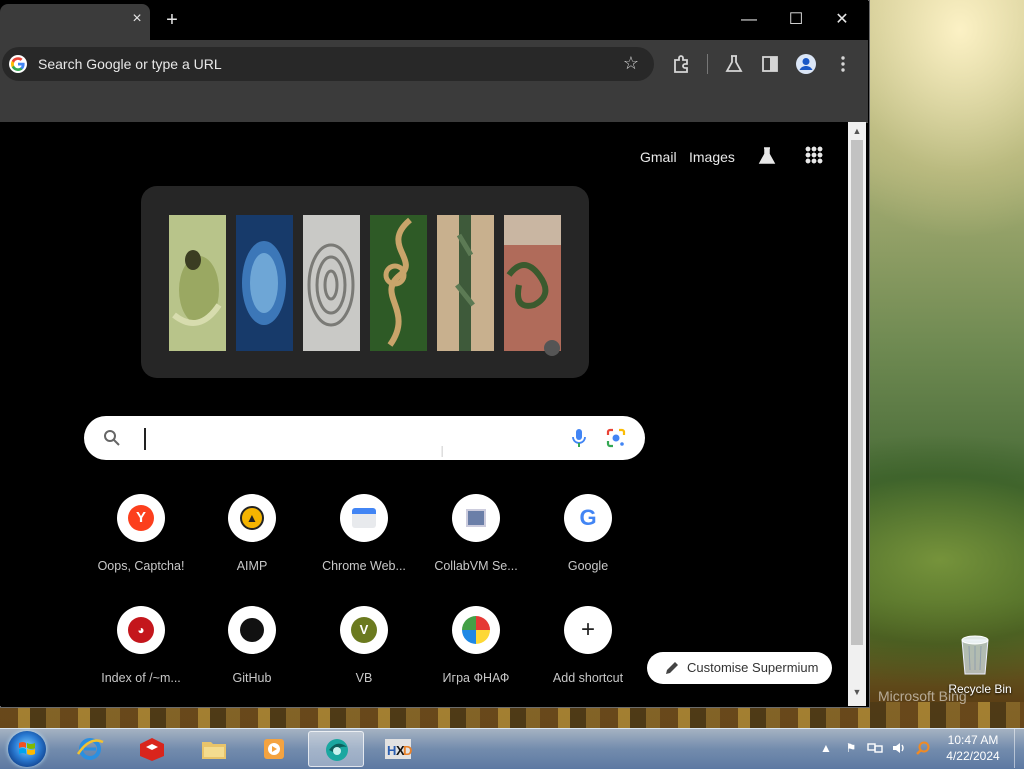  I want to click on customise-button: Customise Supermium, so click(739, 668).